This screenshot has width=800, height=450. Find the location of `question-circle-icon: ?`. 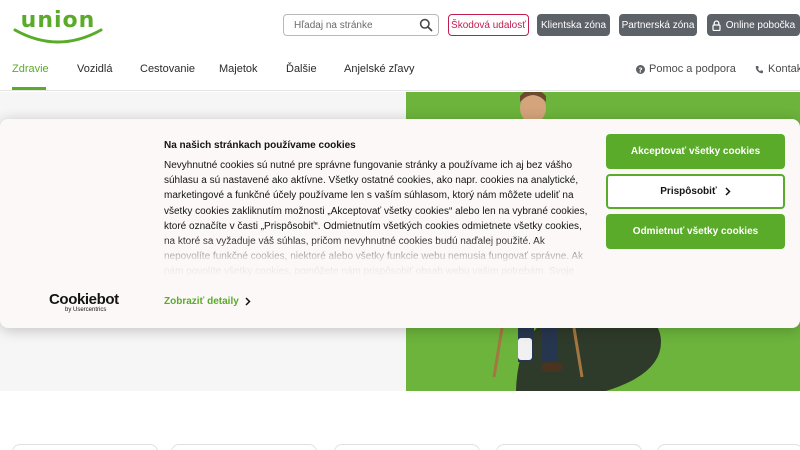

question-circle-icon: ? is located at coordinates (640, 69).